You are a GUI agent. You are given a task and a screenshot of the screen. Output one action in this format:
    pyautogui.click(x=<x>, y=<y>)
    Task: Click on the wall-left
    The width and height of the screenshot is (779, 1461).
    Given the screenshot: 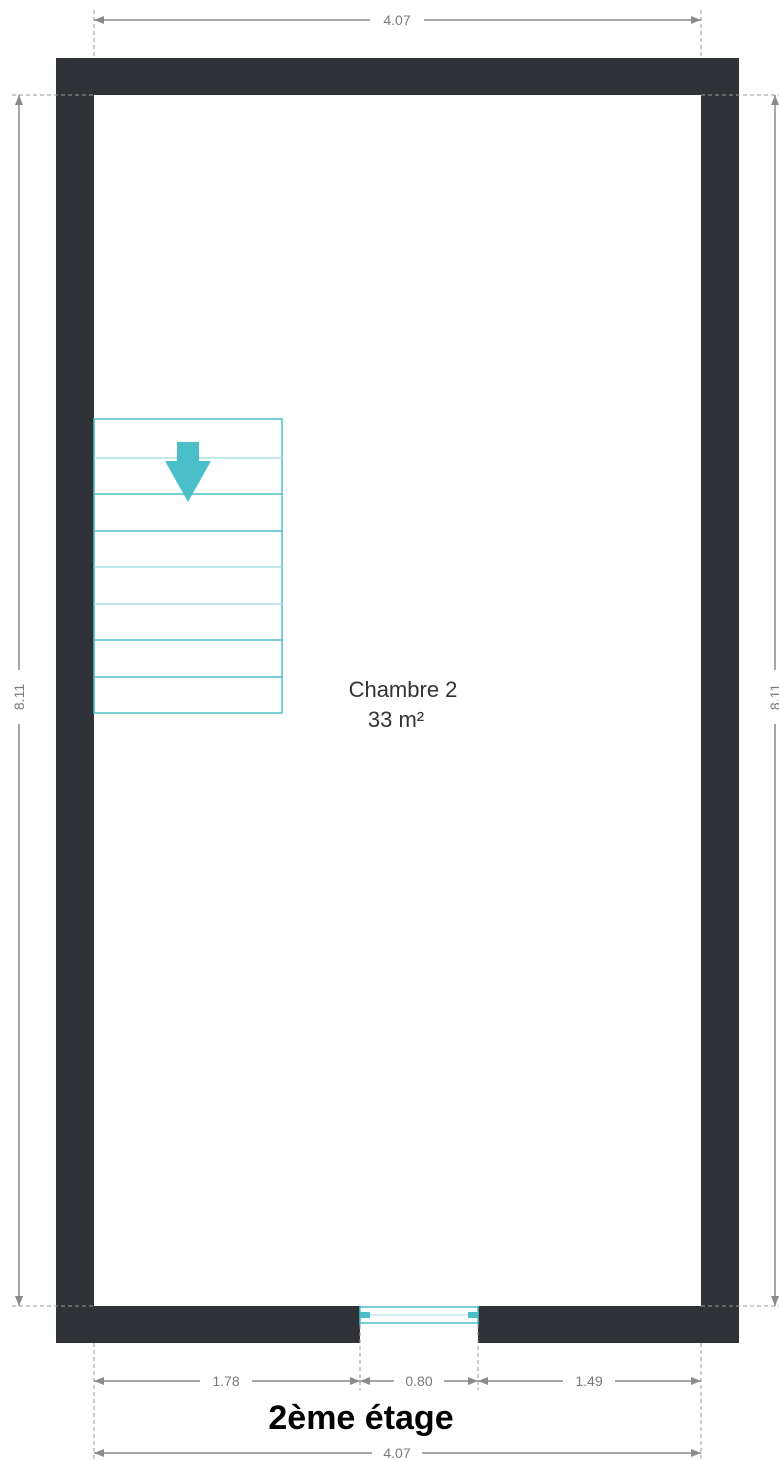 What is the action you would take?
    pyautogui.click(x=75, y=700)
    